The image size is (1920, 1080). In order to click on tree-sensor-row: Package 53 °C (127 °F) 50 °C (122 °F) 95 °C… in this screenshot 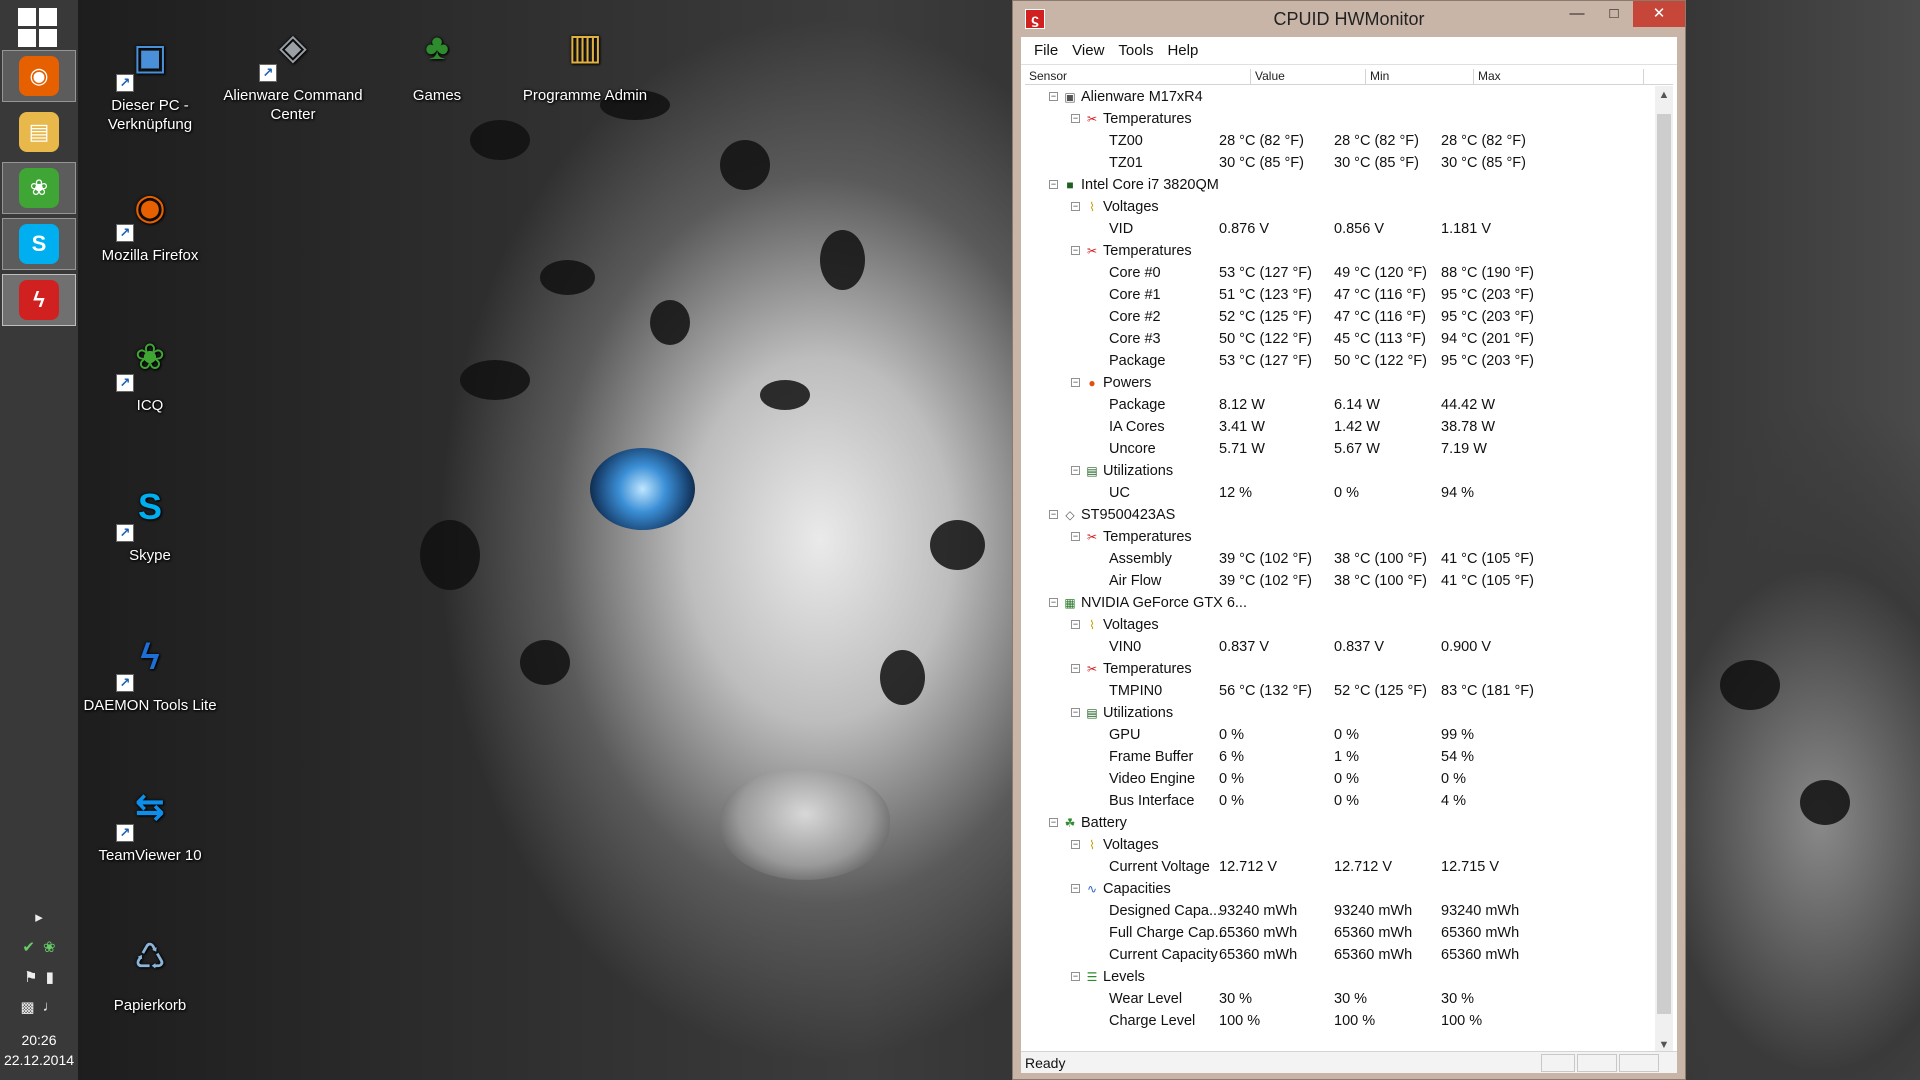, I will do `click(1340, 361)`.